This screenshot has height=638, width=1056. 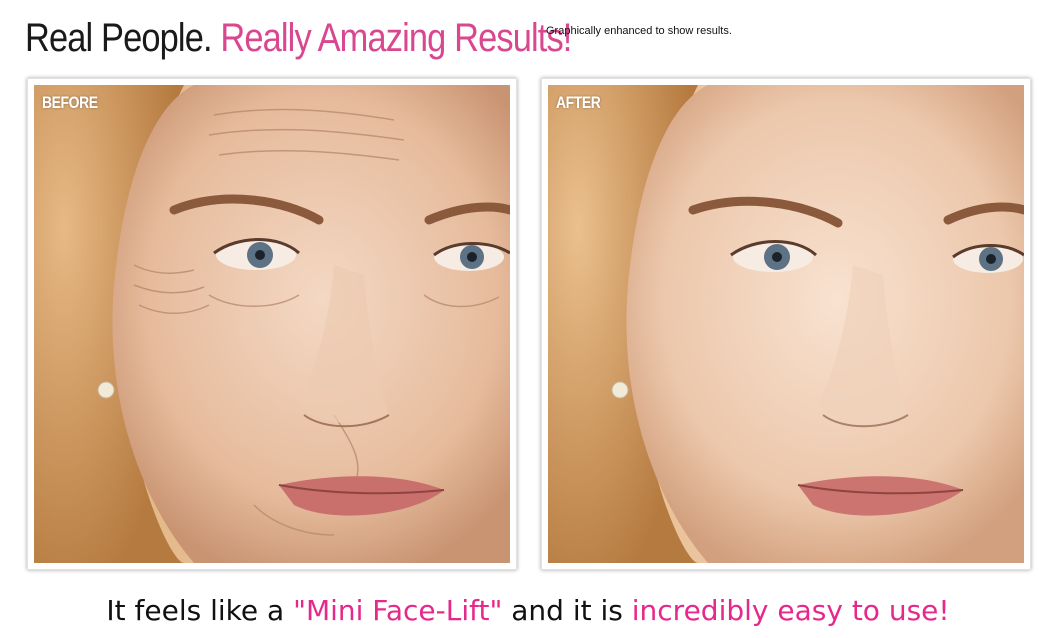 What do you see at coordinates (790, 610) in the screenshot?
I see `tagline-part-4: incredibly easy to use!` at bounding box center [790, 610].